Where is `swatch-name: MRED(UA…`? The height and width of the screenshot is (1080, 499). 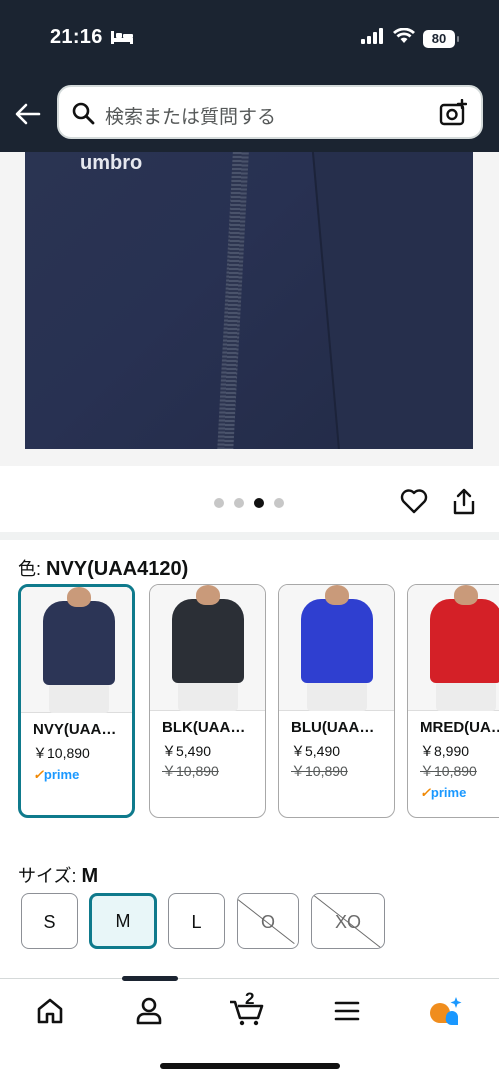 swatch-name: MRED(UA… is located at coordinates (459, 727).